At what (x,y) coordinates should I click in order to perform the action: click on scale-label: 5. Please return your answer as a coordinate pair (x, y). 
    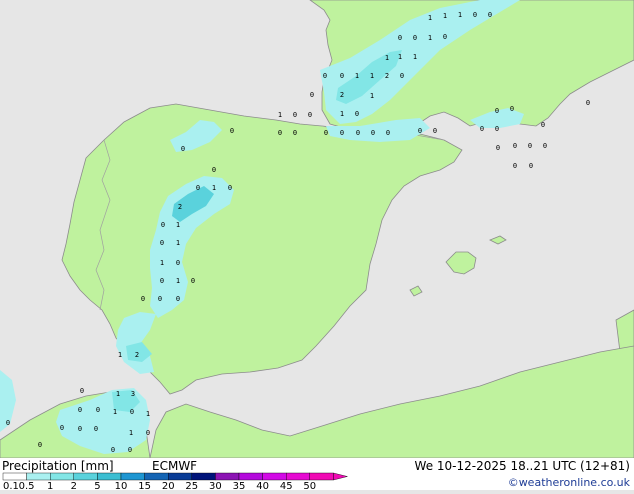
    Looking at the image, I should click on (97, 485).